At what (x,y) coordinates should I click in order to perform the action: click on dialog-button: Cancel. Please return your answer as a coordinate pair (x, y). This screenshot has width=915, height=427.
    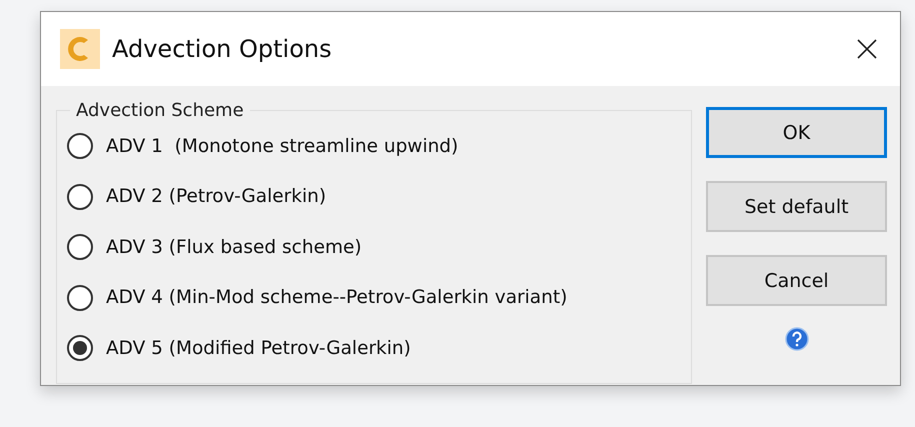
    Looking at the image, I should click on (796, 280).